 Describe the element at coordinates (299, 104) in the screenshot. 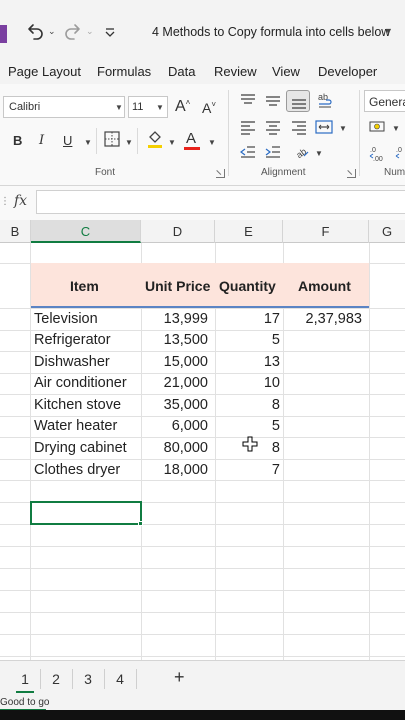

I see `align-bottom-icon` at that location.